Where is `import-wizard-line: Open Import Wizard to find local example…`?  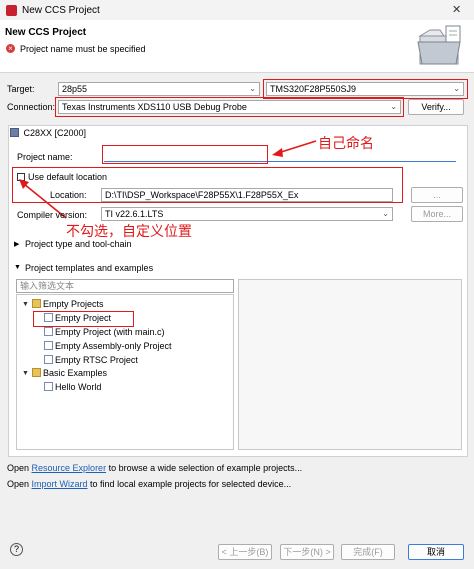 import-wizard-line: Open Import Wizard to find local example… is located at coordinates (149, 484).